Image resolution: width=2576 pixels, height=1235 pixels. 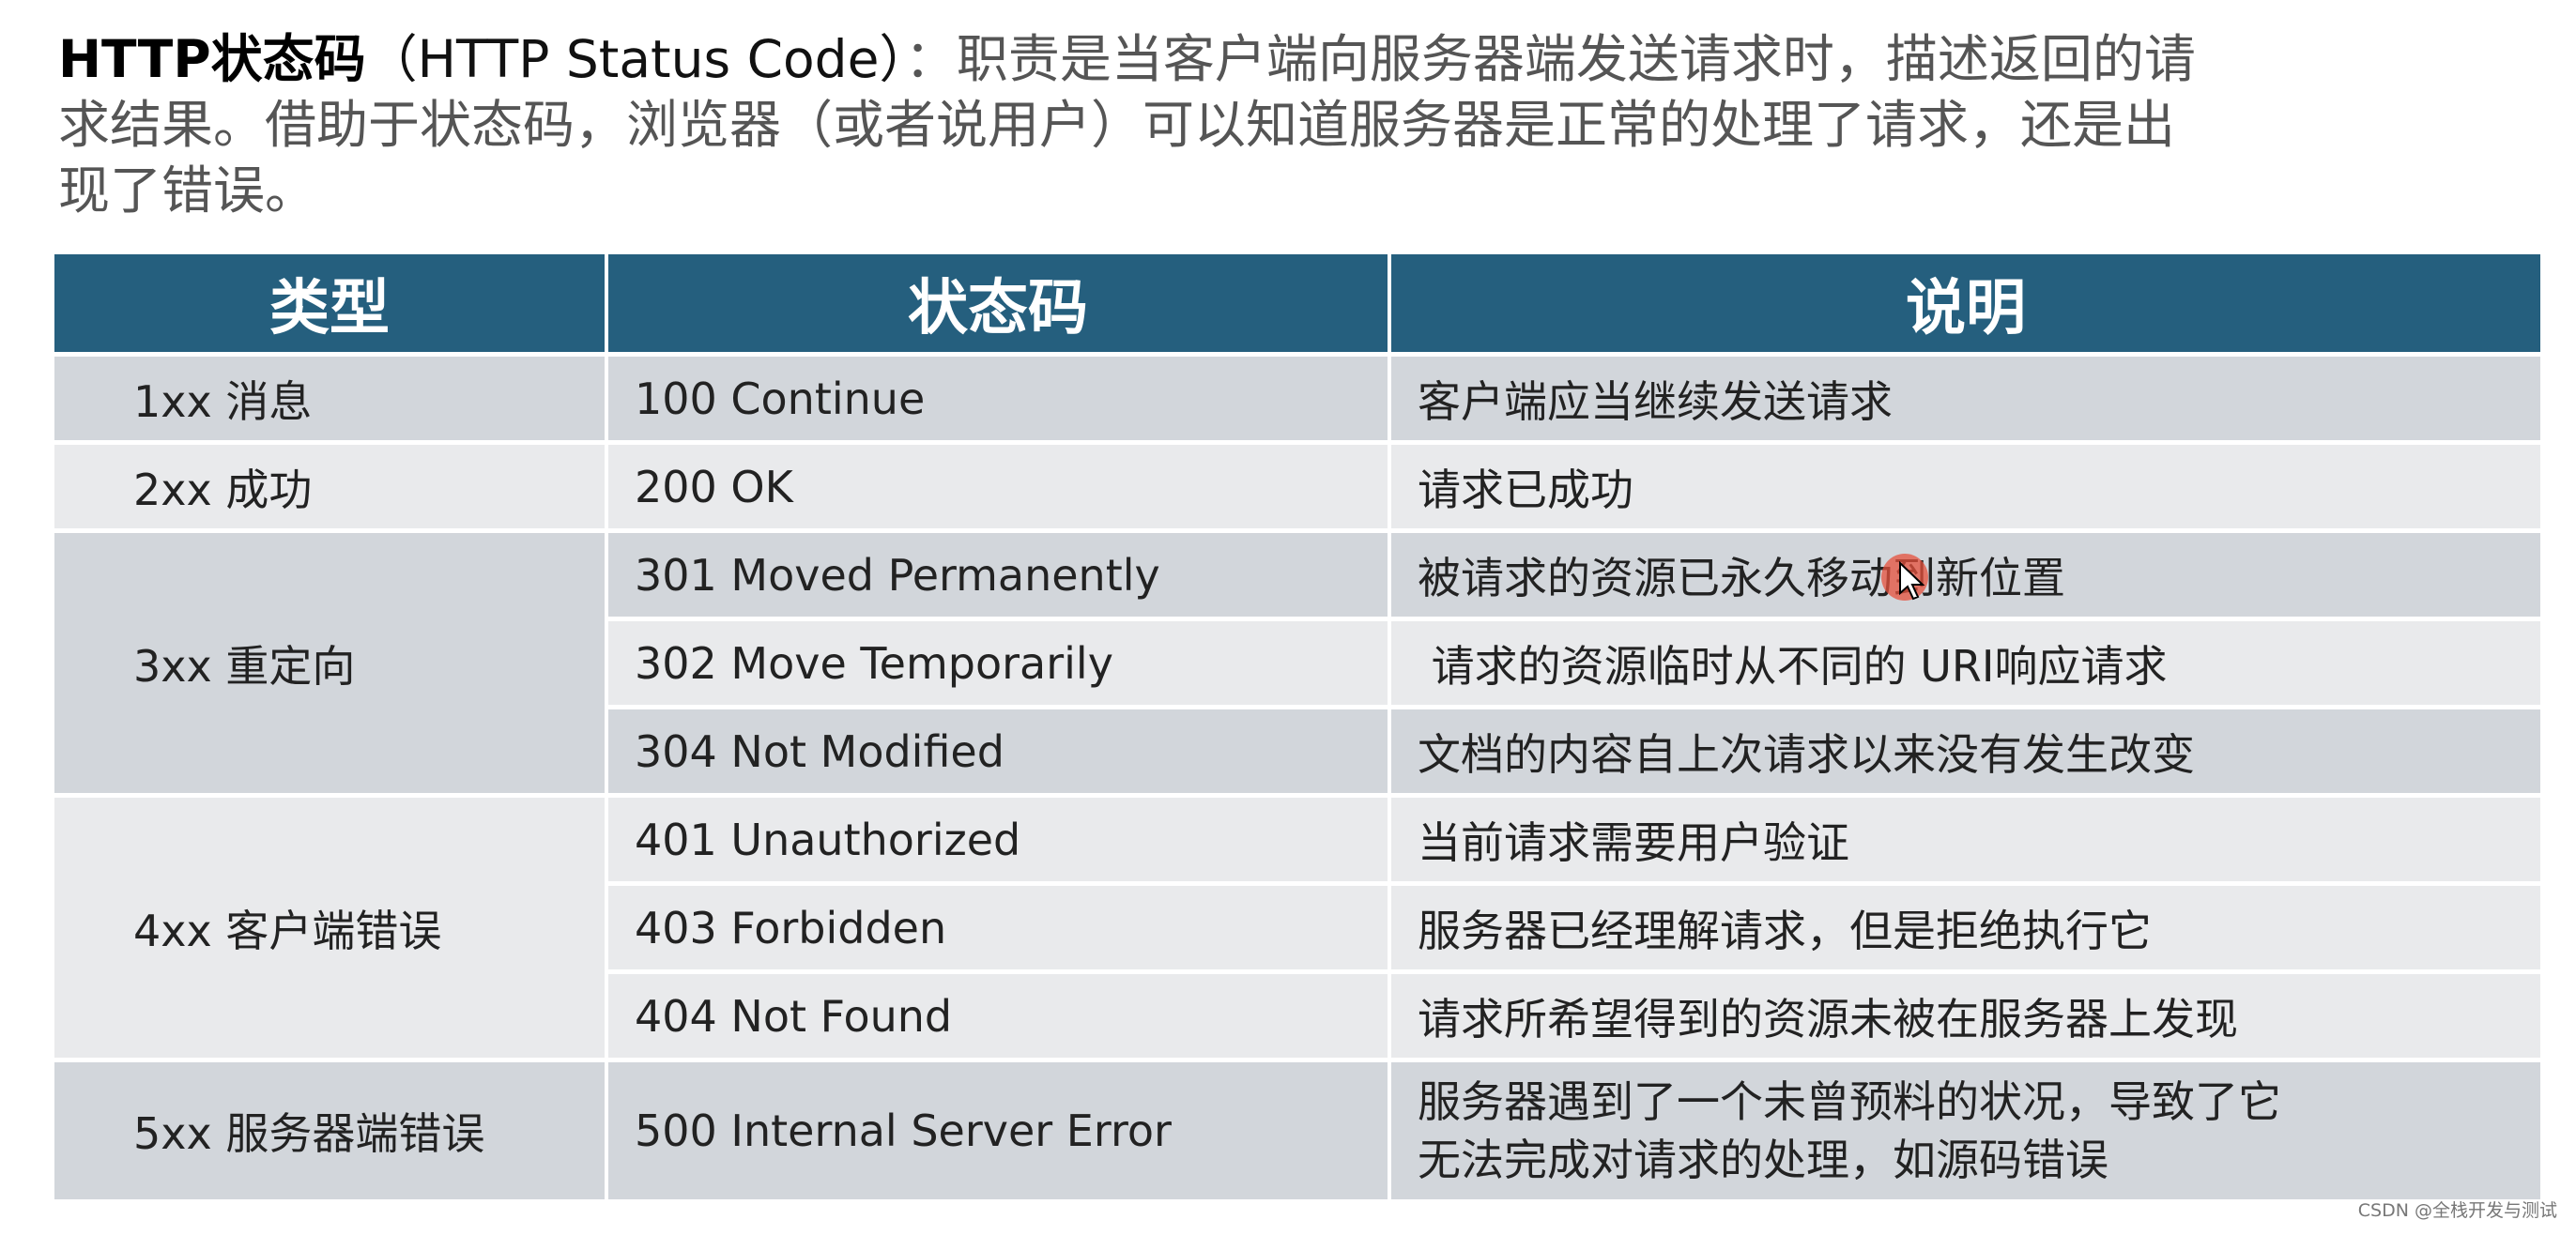 What do you see at coordinates (330, 1130) in the screenshot?
I see `type-cell: 5xx 服务器端错误` at bounding box center [330, 1130].